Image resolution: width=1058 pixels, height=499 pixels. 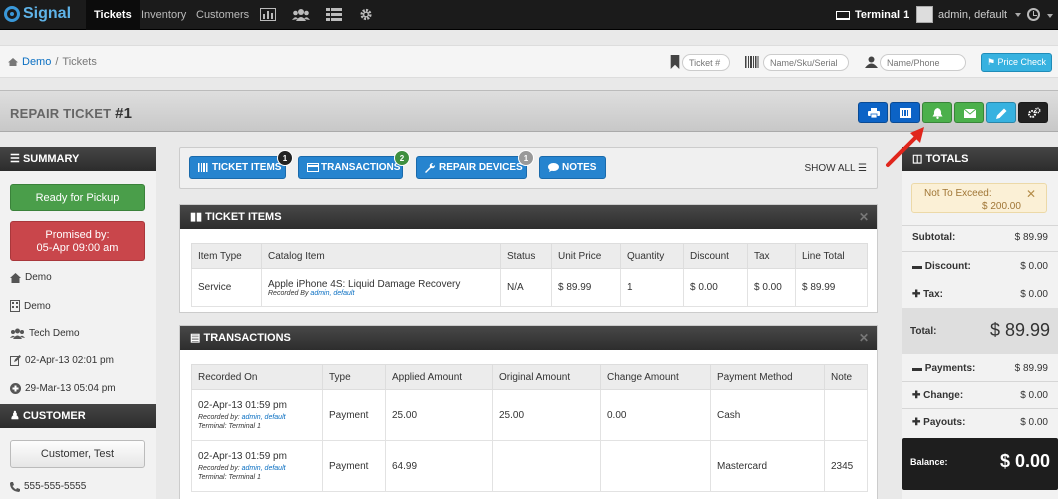 What do you see at coordinates (17, 333) in the screenshot?
I see `group-icon` at bounding box center [17, 333].